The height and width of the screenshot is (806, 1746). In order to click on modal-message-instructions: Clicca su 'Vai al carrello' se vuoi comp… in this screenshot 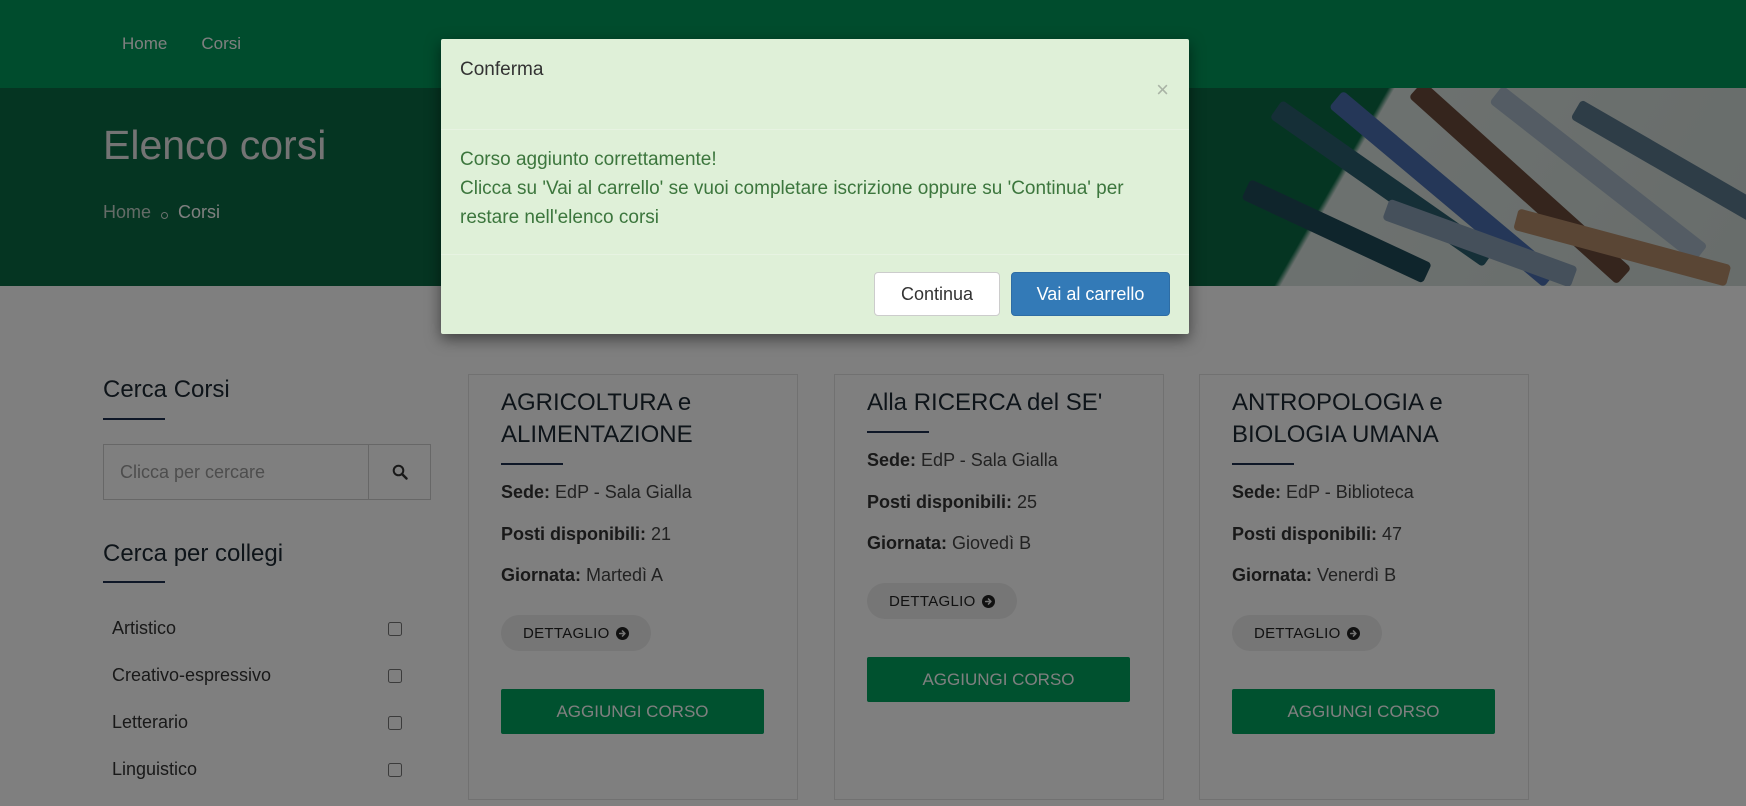, I will do `click(792, 203)`.